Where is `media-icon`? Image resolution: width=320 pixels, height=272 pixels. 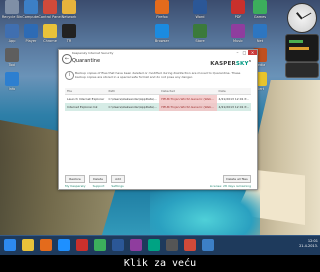
media-icon is located at coordinates (82, 245).